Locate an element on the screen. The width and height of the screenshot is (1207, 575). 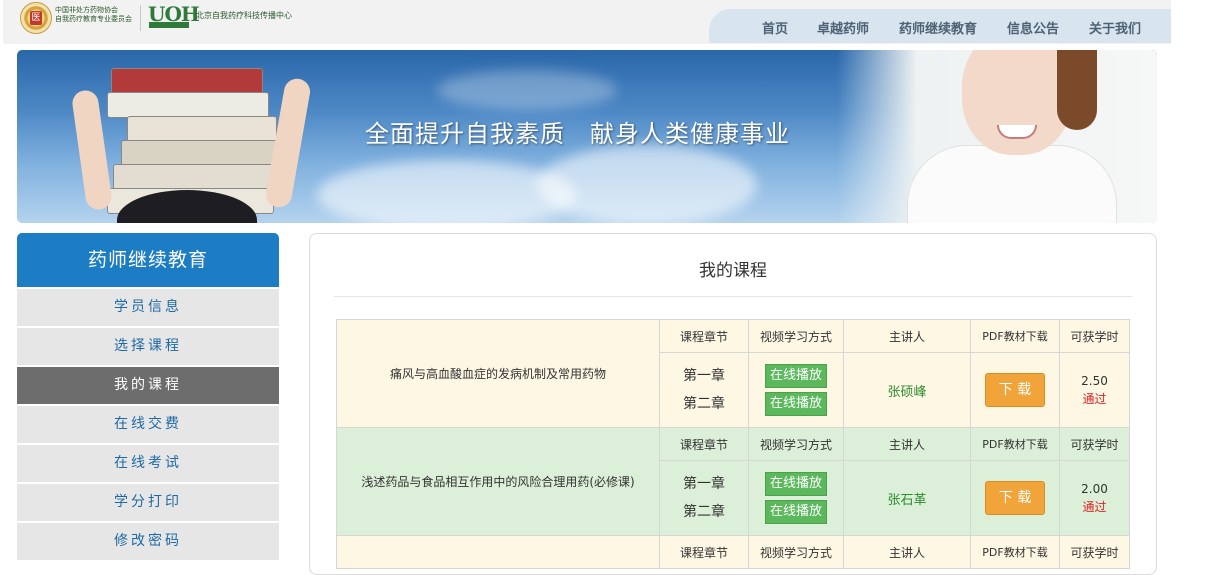
main-nav: 首页 卓越药师 药师继续教育 信息公告 关于我们 is located at coordinates (940, 26).